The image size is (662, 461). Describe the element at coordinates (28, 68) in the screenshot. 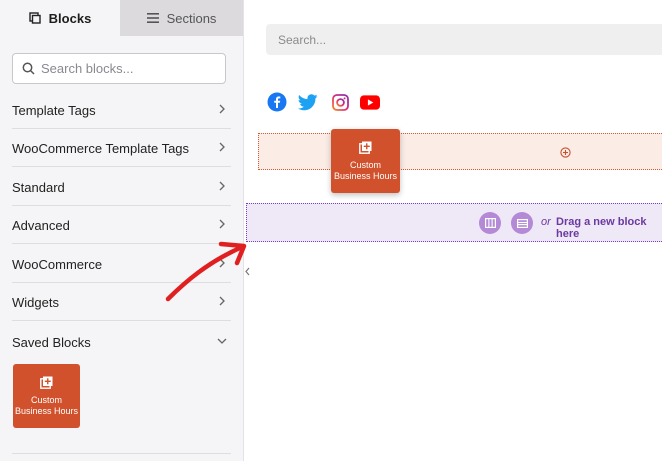

I see `search-icon` at that location.